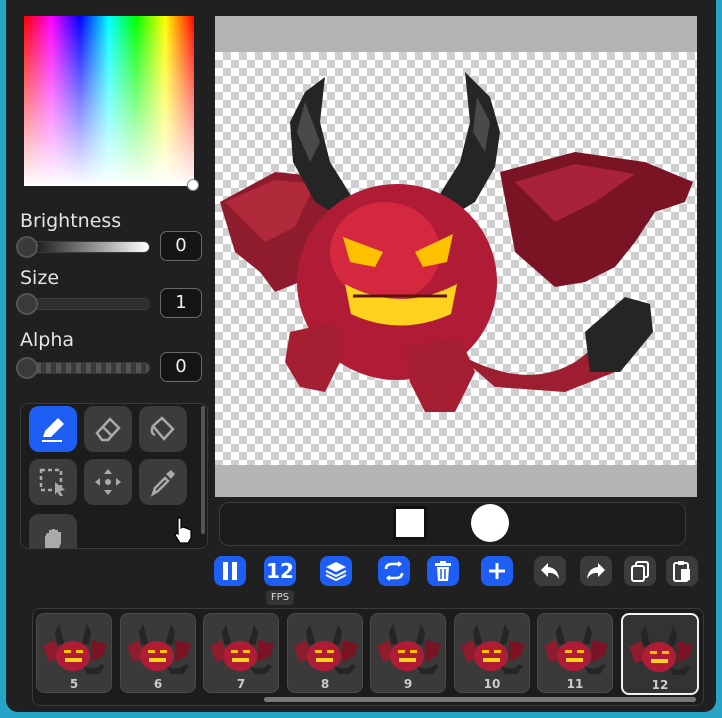  Describe the element at coordinates (181, 303) in the screenshot. I see `size-value: 1` at that location.